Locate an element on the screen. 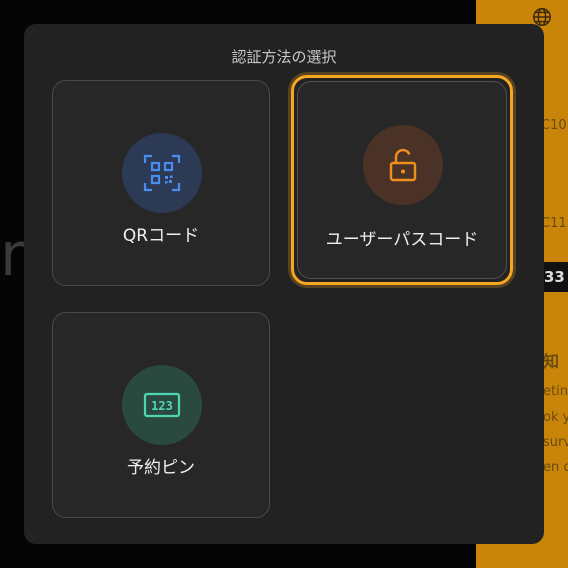 The width and height of the screenshot is (568, 568). qr-code-option: QRコード is located at coordinates (161, 183).